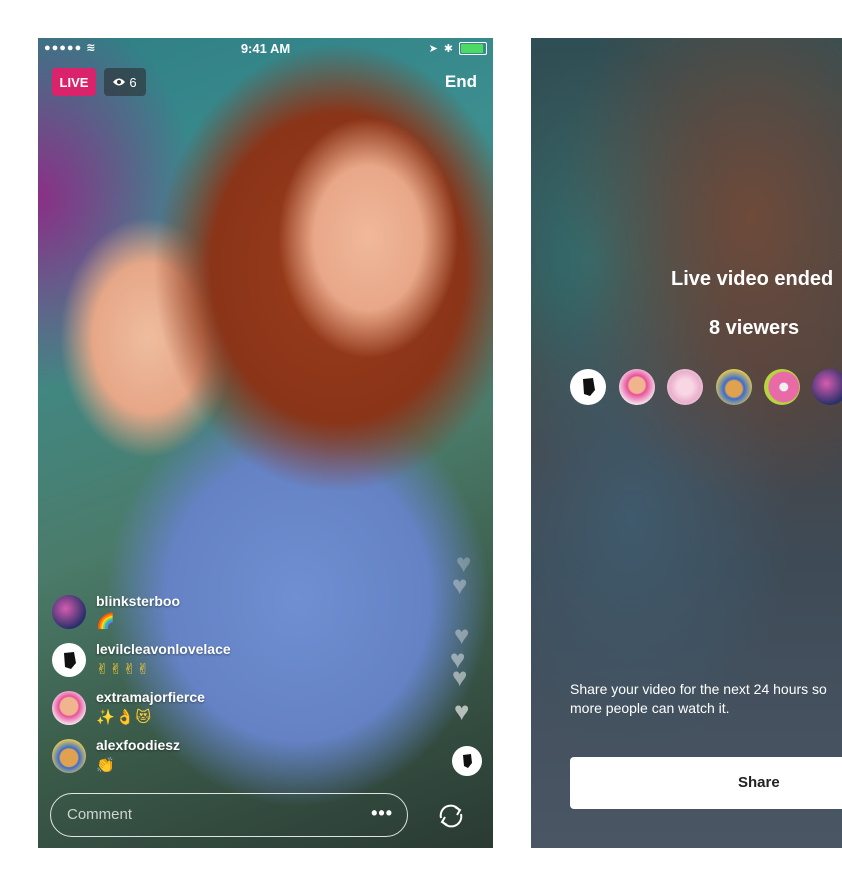 The height and width of the screenshot is (886, 842). Describe the element at coordinates (207, 814) in the screenshot. I see `comment-input` at that location.